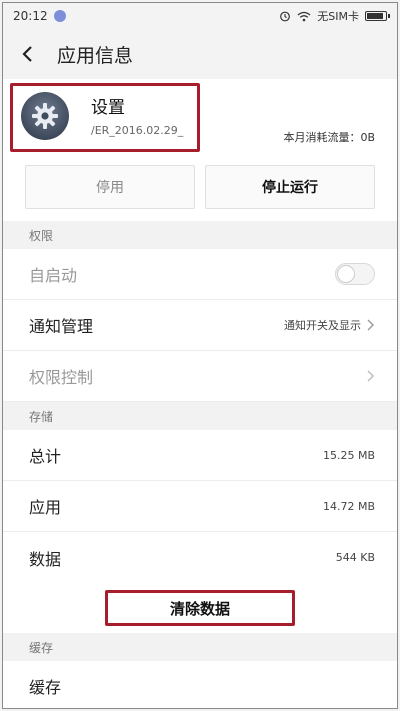  What do you see at coordinates (59, 16) in the screenshot?
I see `notification-icon` at bounding box center [59, 16].